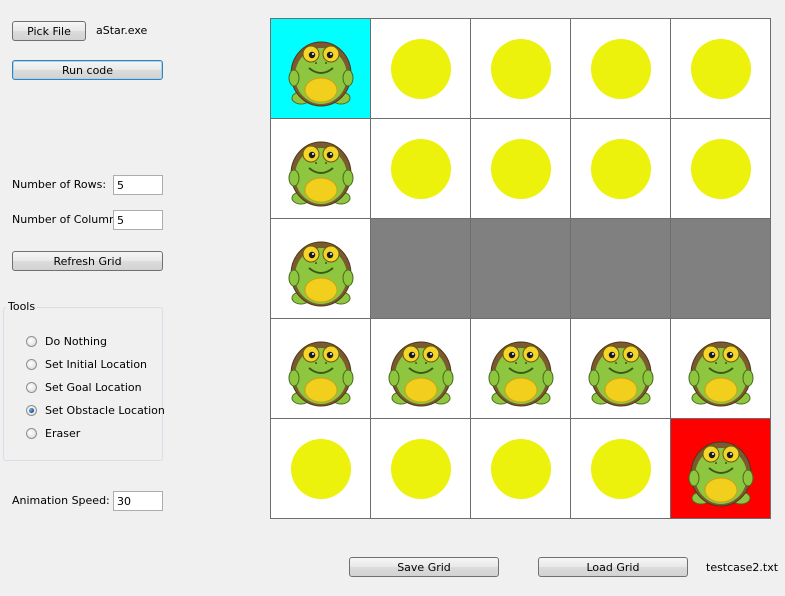  Describe the element at coordinates (76, 341) in the screenshot. I see `tool-label: Do Nothing` at that location.